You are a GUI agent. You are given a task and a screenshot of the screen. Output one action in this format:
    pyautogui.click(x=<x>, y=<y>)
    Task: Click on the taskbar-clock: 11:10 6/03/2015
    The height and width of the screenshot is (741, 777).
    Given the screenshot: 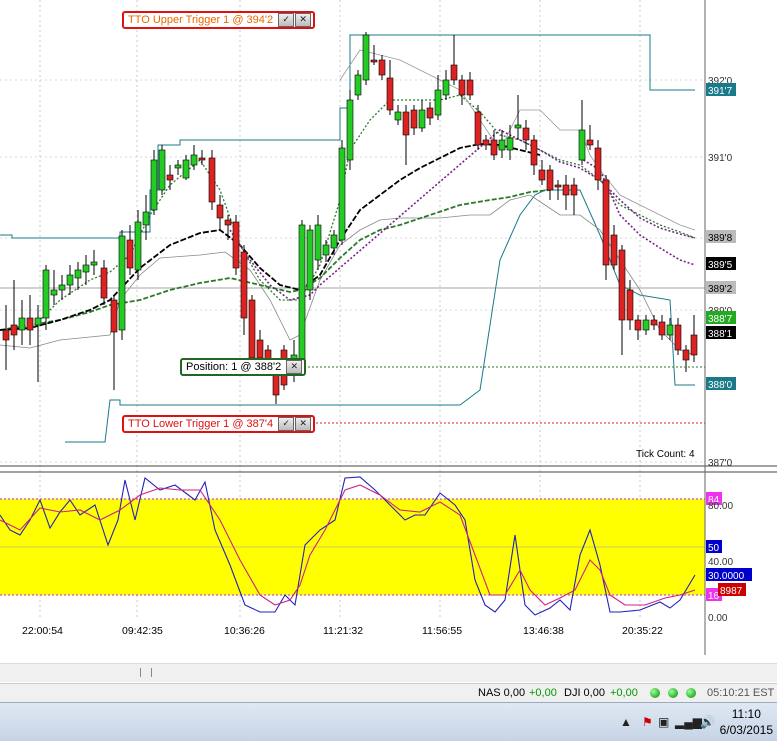 What is the action you would take?
    pyautogui.click(x=746, y=722)
    